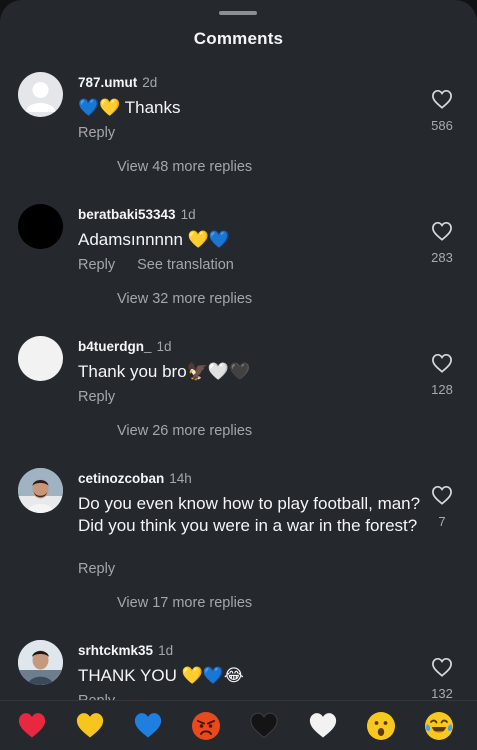  I want to click on like-count: 283, so click(442, 257).